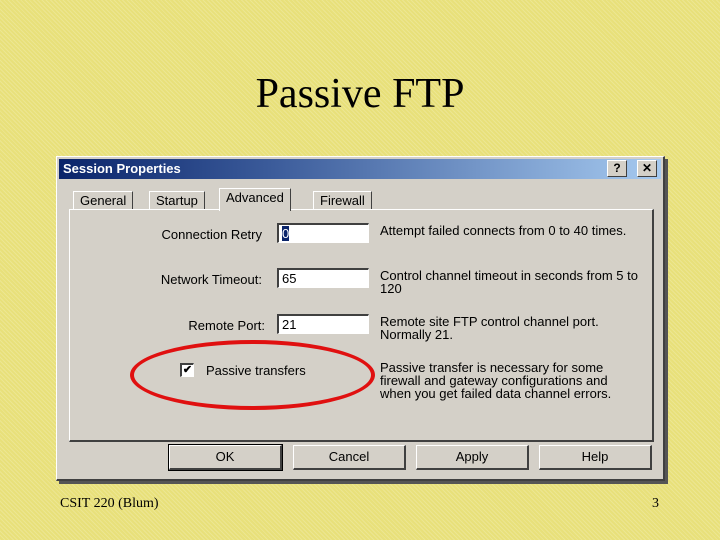 The image size is (720, 540). I want to click on dialog-titlebar: Session Properties, so click(360, 169).